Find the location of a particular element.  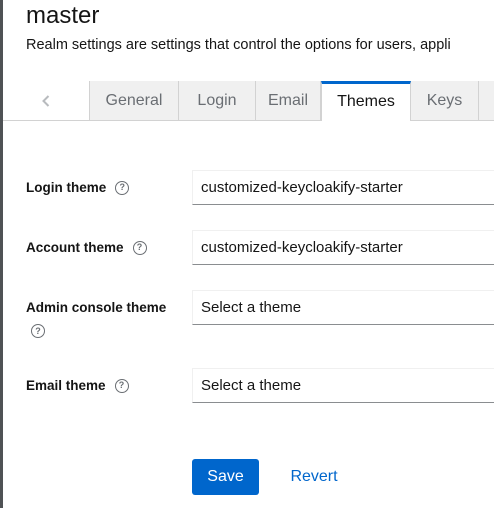

page-title: master is located at coordinates (63, 15).